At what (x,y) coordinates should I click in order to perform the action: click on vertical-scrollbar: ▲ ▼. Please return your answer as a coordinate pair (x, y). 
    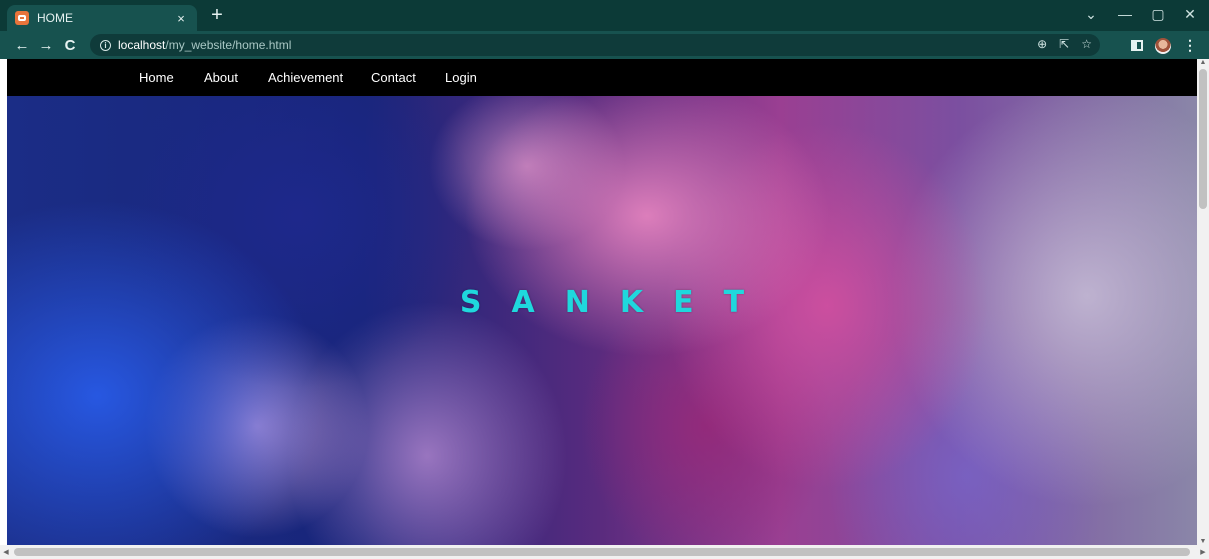
    Looking at the image, I should click on (1203, 302).